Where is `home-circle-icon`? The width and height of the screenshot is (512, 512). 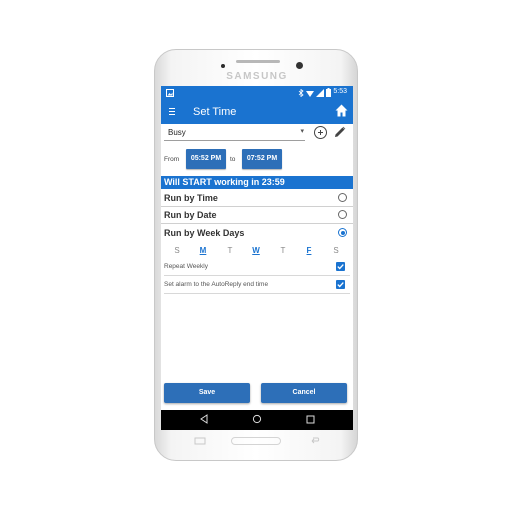
home-circle-icon is located at coordinates (257, 419).